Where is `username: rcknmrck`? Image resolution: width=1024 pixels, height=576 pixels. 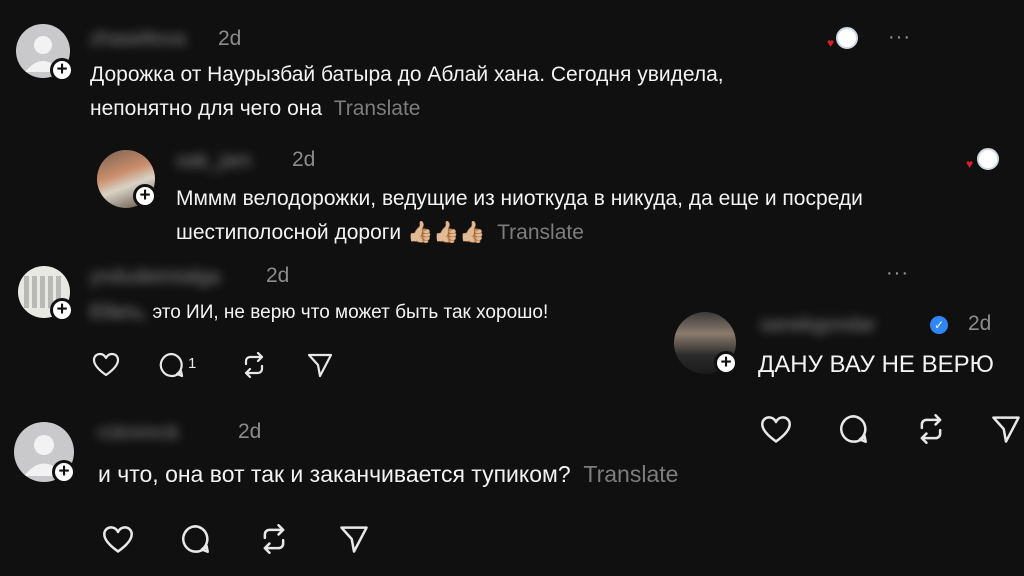
username: rcknmrck is located at coordinates (138, 433).